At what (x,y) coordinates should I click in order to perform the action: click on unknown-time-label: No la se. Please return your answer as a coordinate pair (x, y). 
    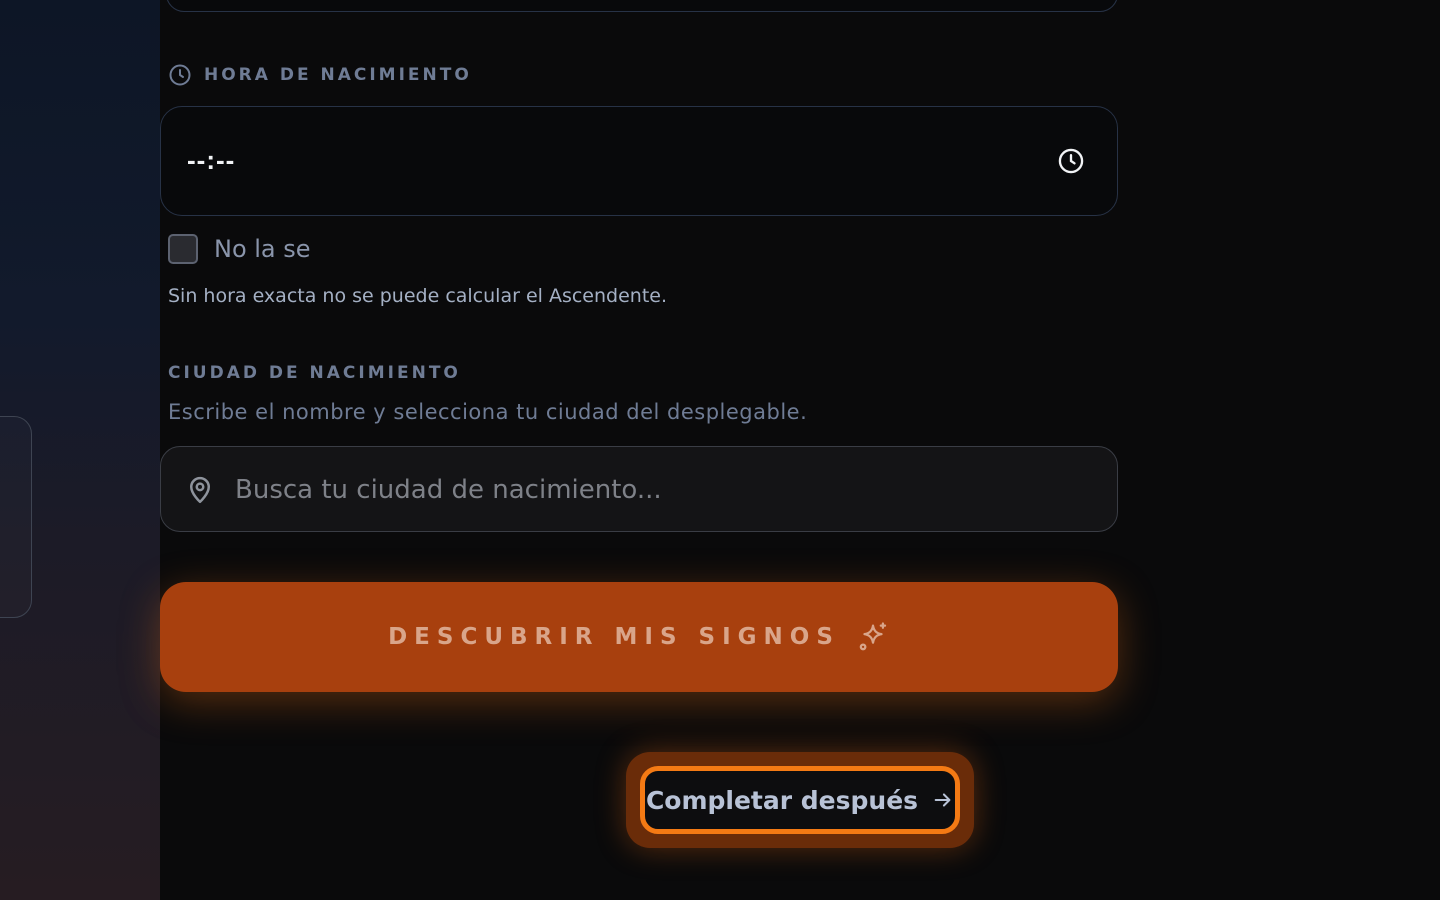
    Looking at the image, I should click on (262, 249).